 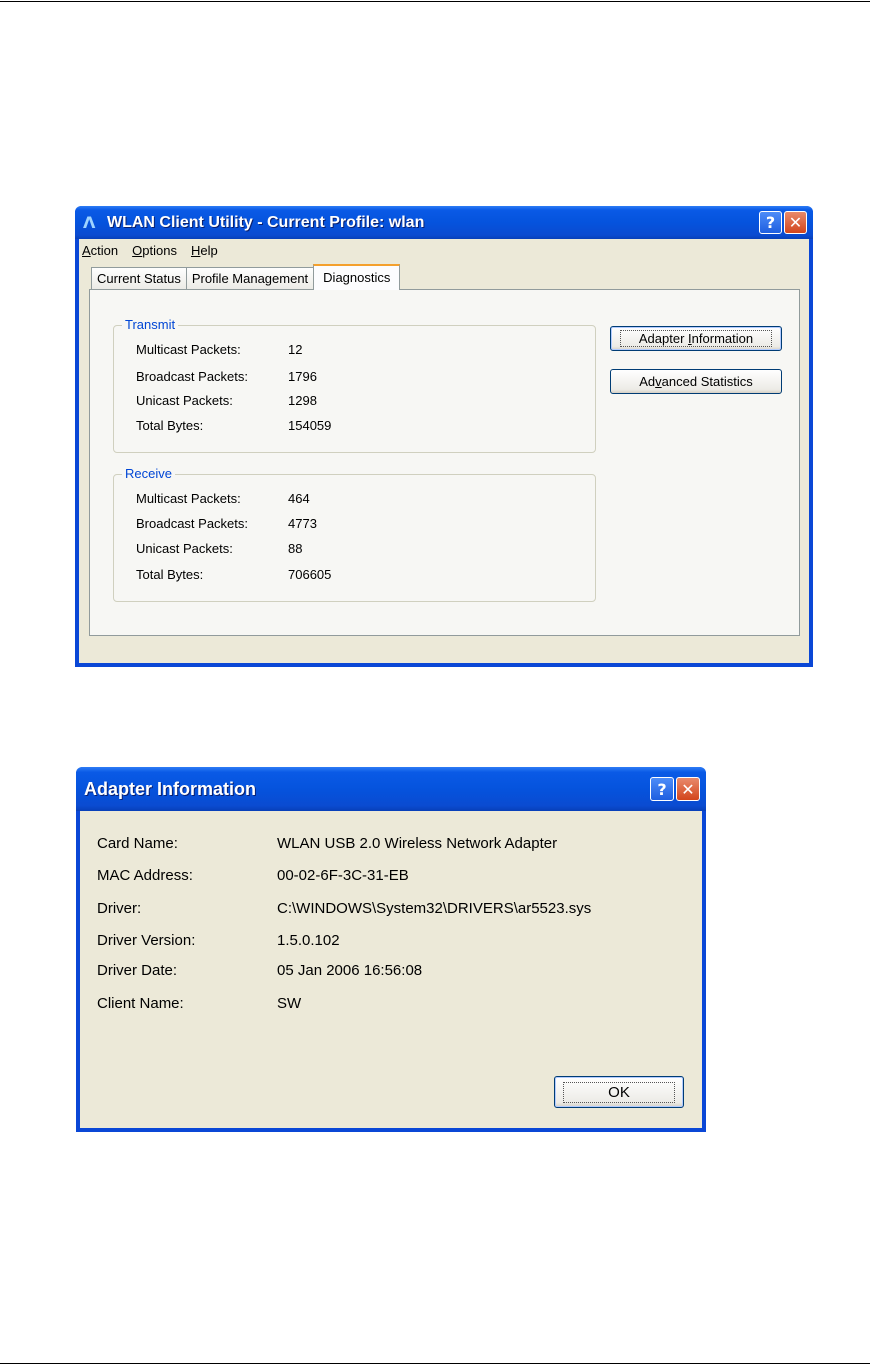 I want to click on info-value: SW, so click(x=289, y=1003).